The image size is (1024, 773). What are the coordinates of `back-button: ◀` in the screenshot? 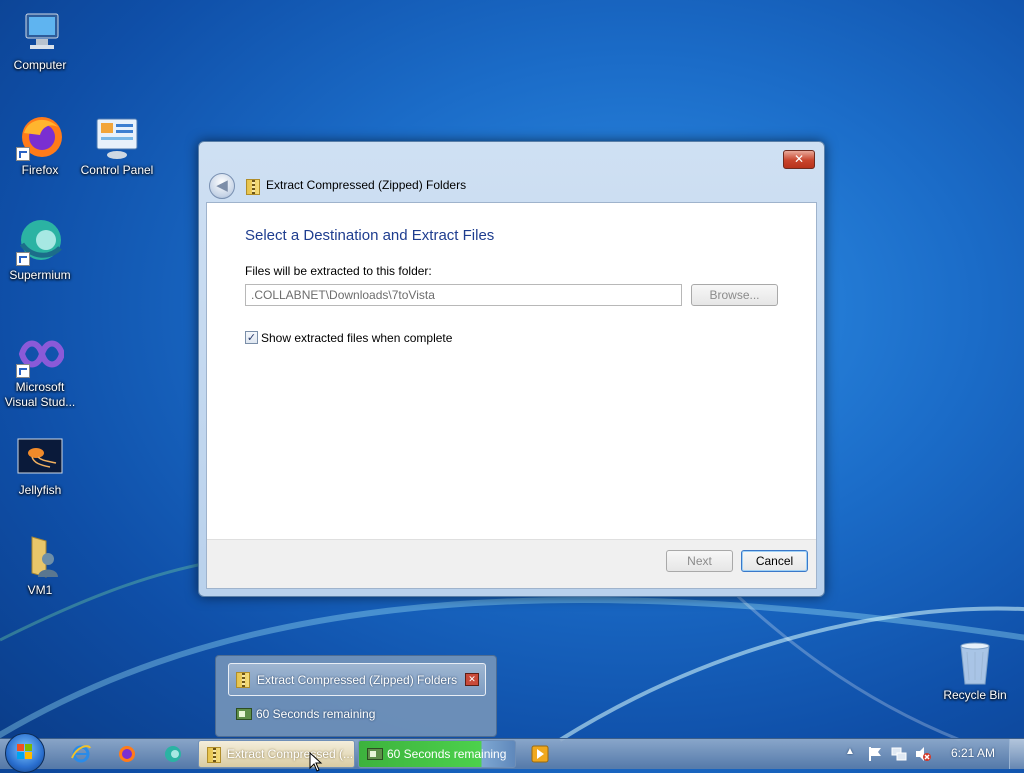 It's located at (222, 186).